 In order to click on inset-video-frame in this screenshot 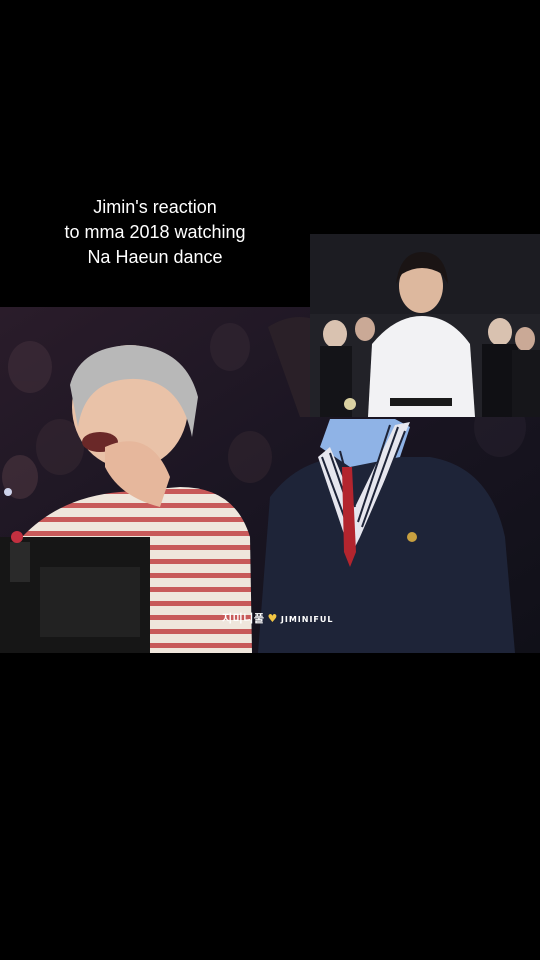, I will do `click(425, 325)`.